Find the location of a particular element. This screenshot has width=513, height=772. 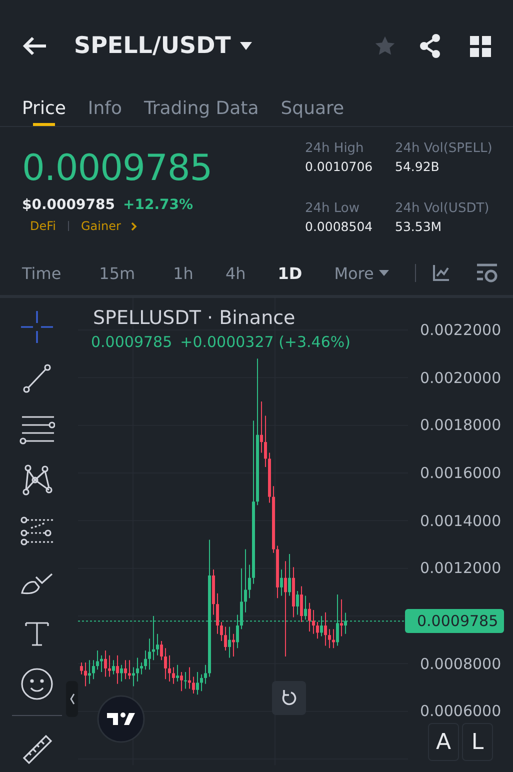

chart-symbol: SPELLUSDT · Binance is located at coordinates (194, 318).